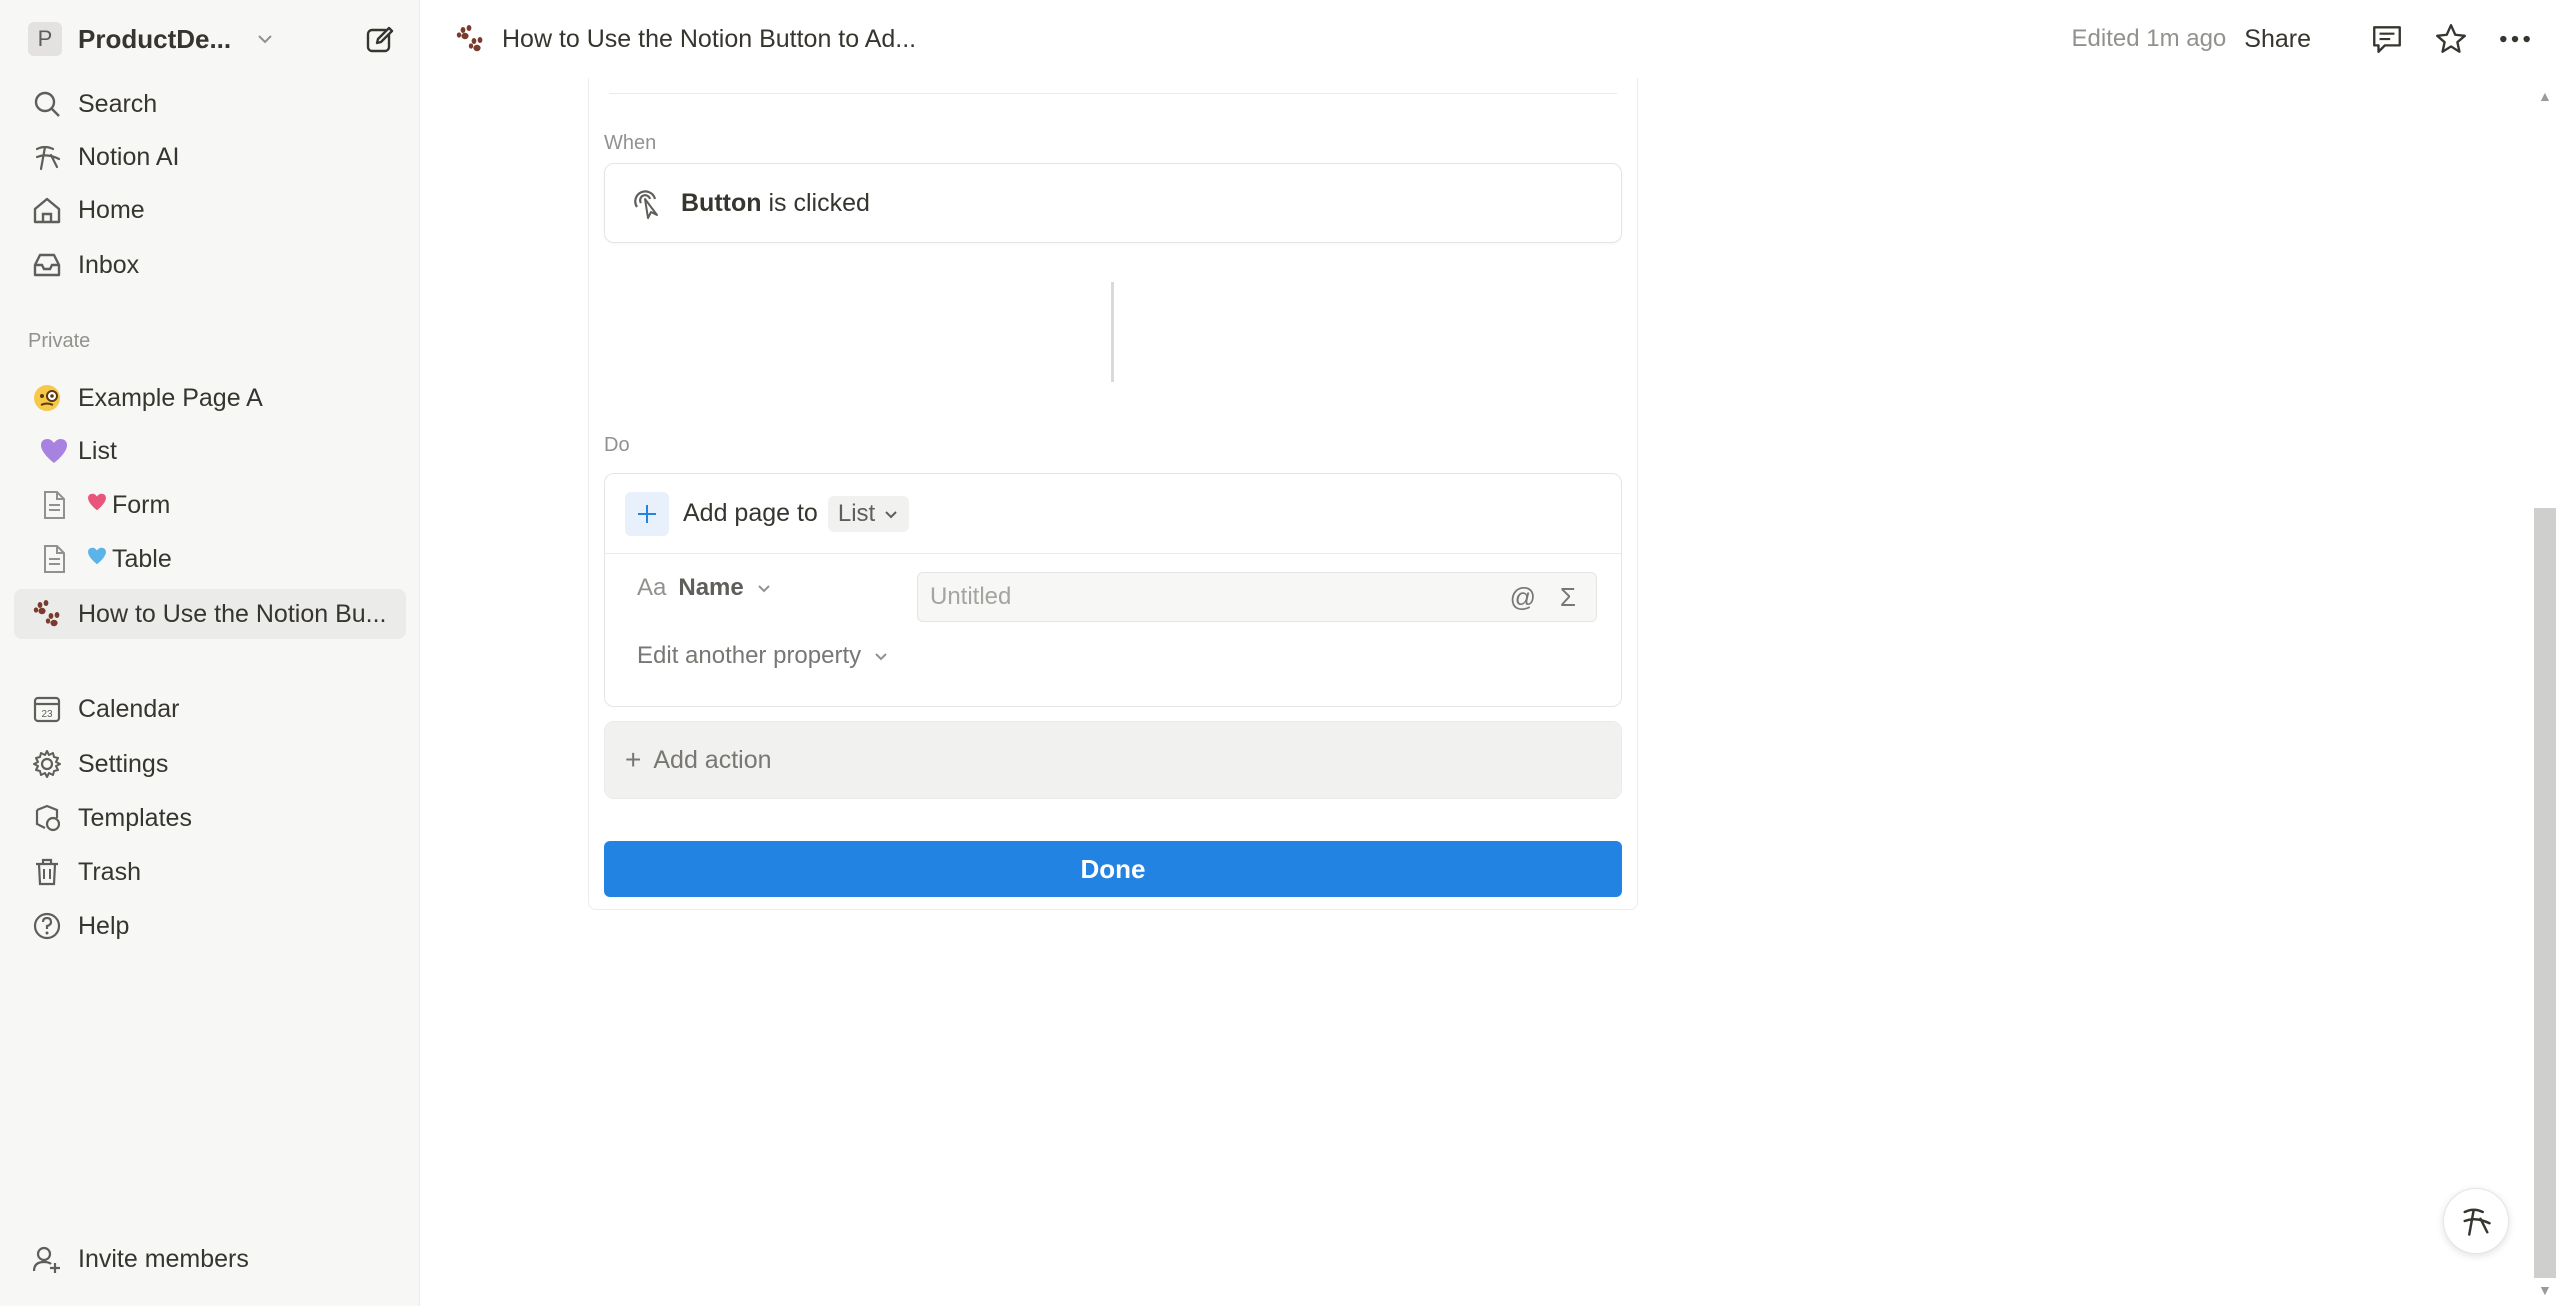 The height and width of the screenshot is (1306, 2561). Describe the element at coordinates (170, 397) in the screenshot. I see `sidebar-item-label: Example Page A` at that location.